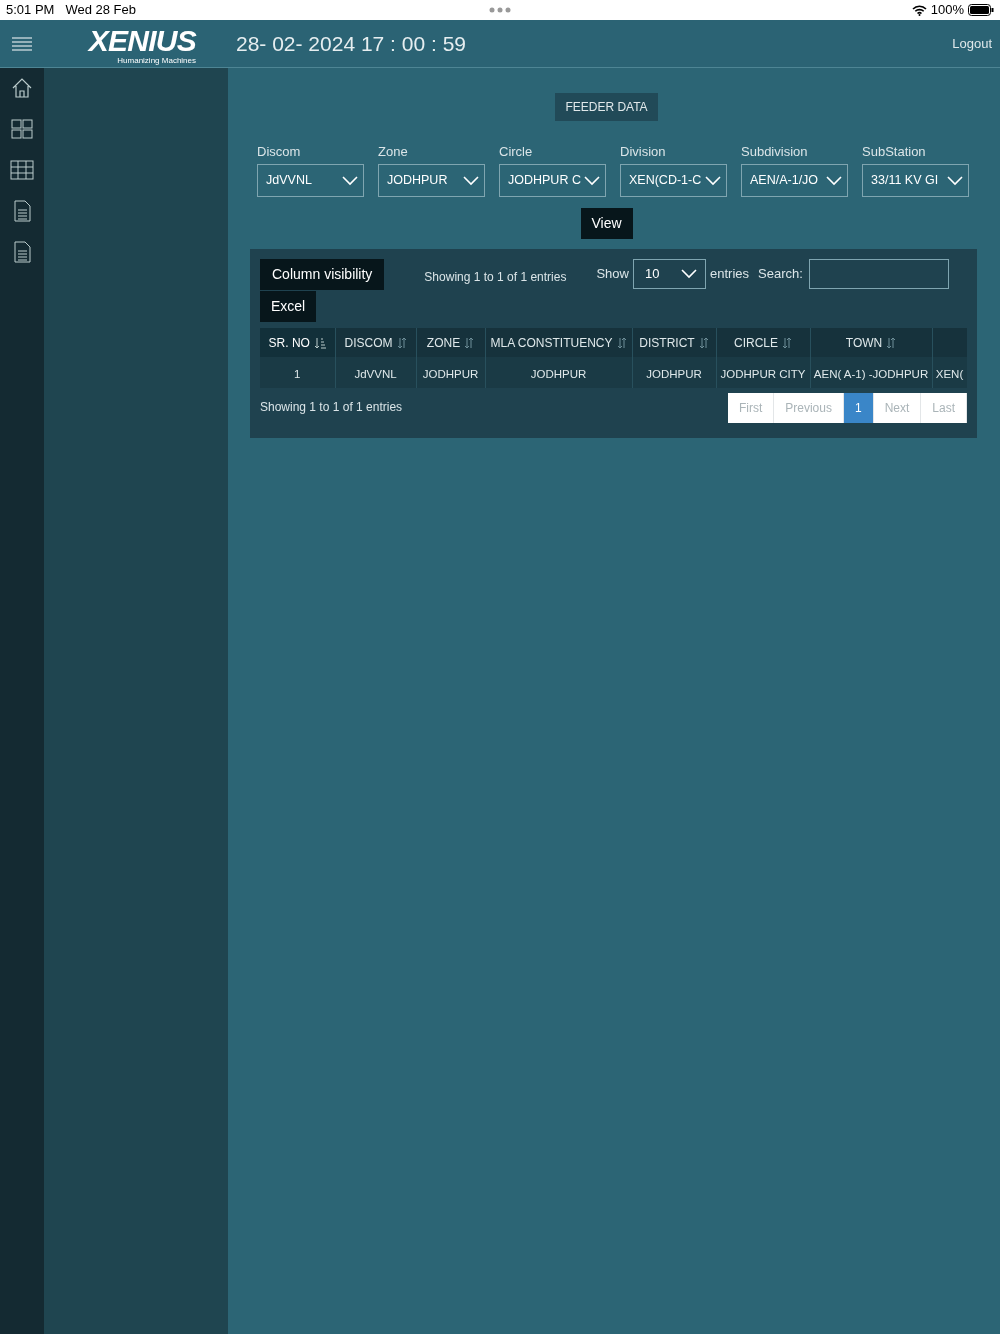 This screenshot has width=1000, height=1334. I want to click on table-icon, so click(22, 170).